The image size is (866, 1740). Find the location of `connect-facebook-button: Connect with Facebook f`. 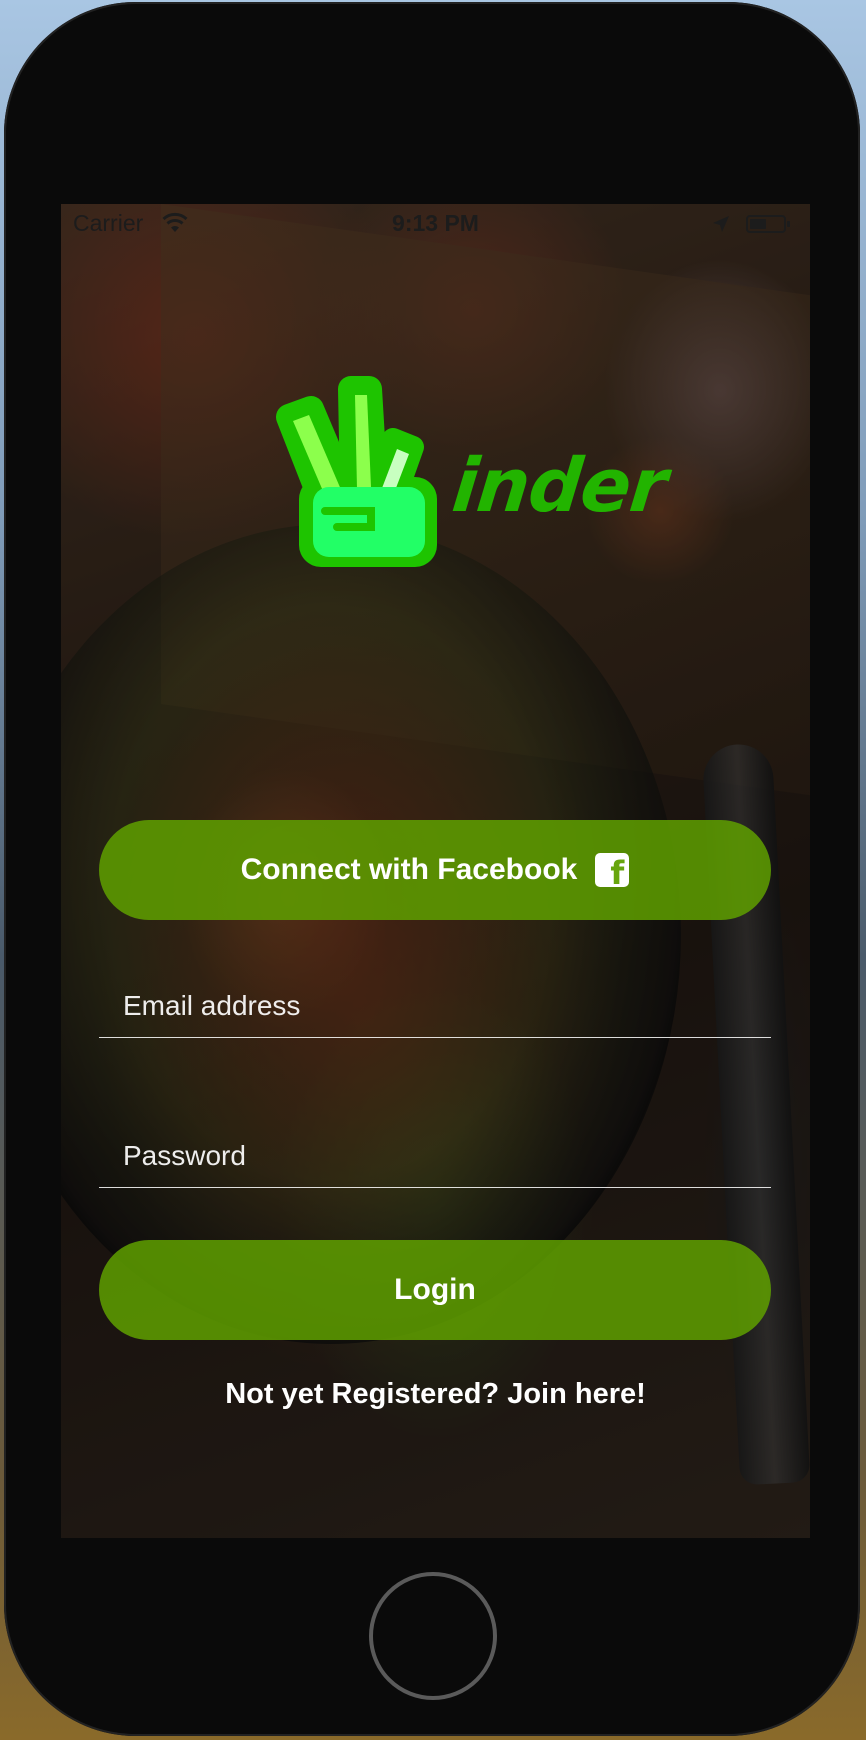

connect-facebook-button: Connect with Facebook f is located at coordinates (435, 870).